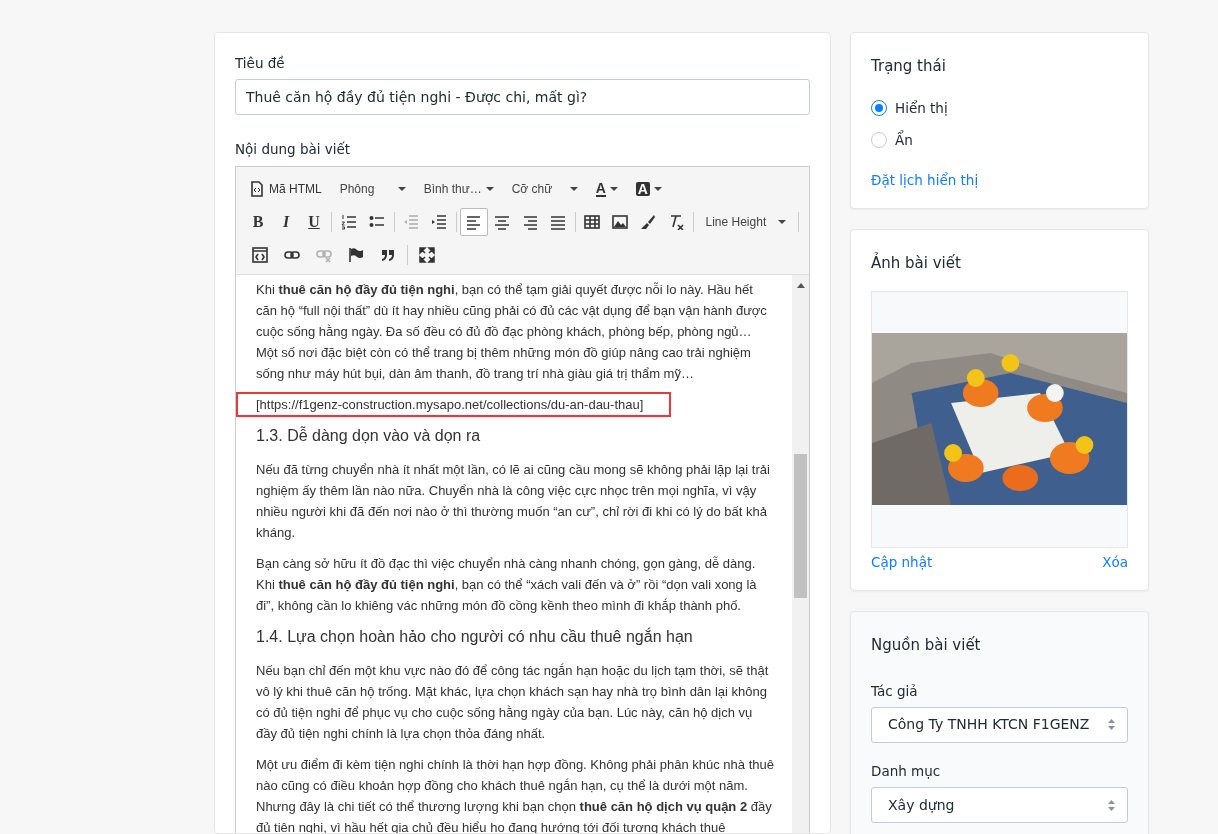 The height and width of the screenshot is (834, 1218). I want to click on radio-option: Ẩn, so click(999, 139).